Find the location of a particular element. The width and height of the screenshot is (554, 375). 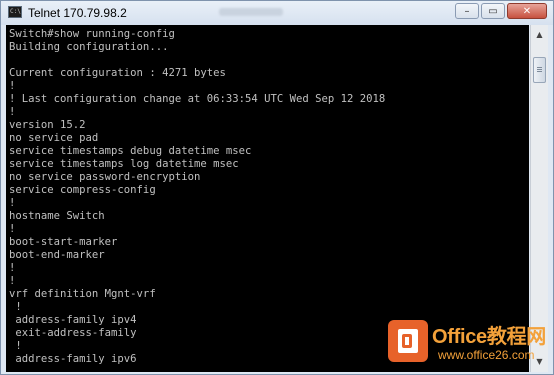

blurred-overlay is located at coordinates (251, 12).